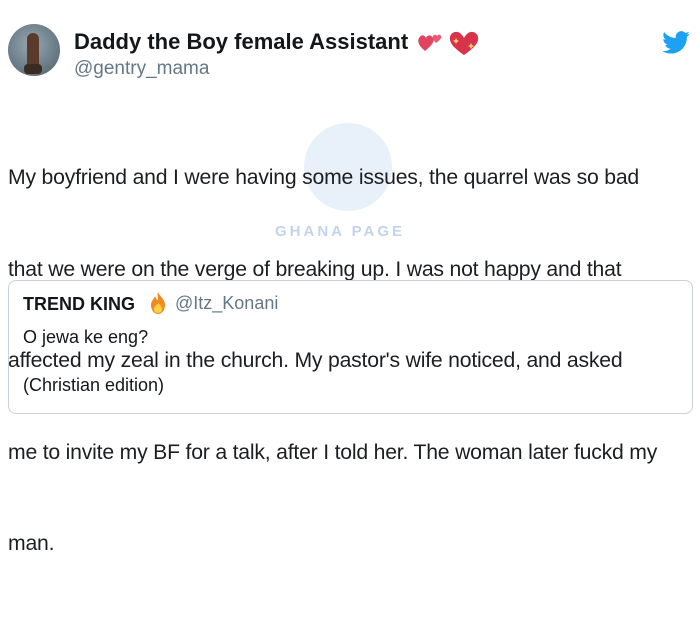 This screenshot has height=621, width=700. I want to click on quoted-tweet-text: O jewa ke eng?, so click(86, 337).